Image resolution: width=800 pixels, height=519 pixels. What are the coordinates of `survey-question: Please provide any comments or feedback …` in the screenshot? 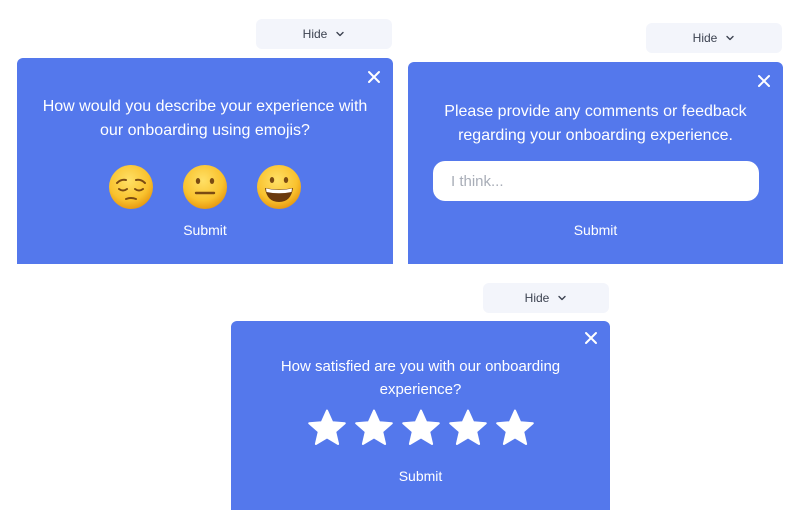 It's located at (595, 123).